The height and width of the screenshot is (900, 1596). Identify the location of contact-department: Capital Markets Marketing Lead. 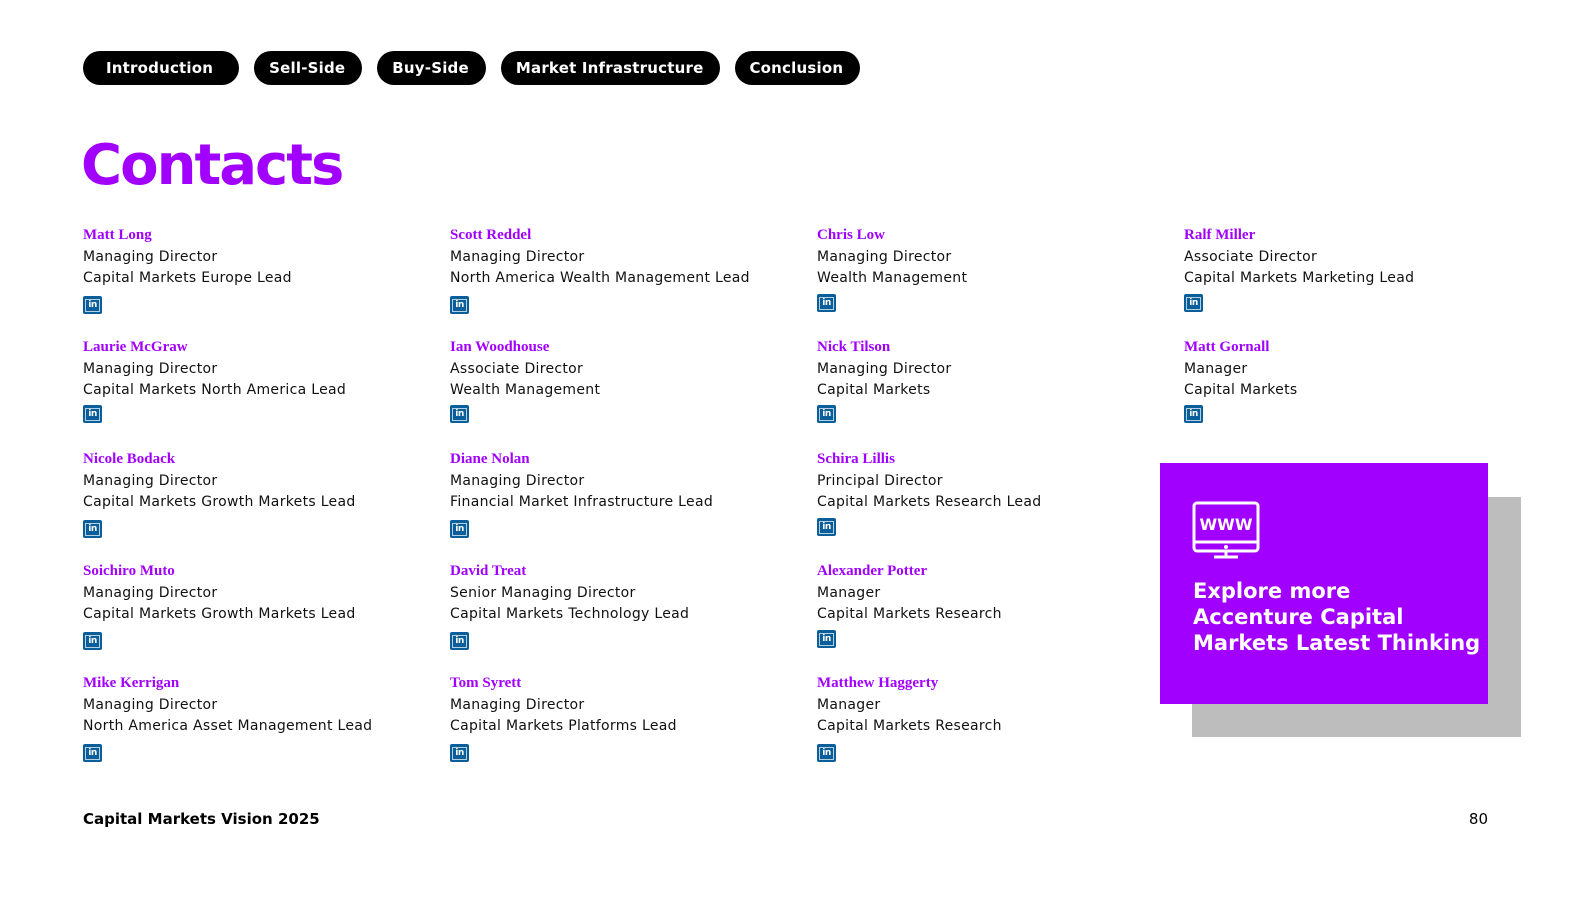
(1299, 278).